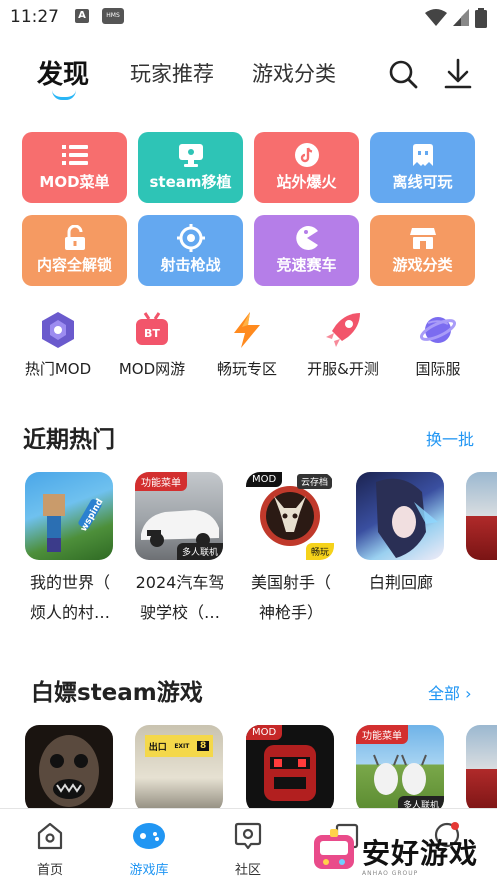 The width and height of the screenshot is (497, 883). I want to click on category-label: 离线可玩, so click(422, 182).